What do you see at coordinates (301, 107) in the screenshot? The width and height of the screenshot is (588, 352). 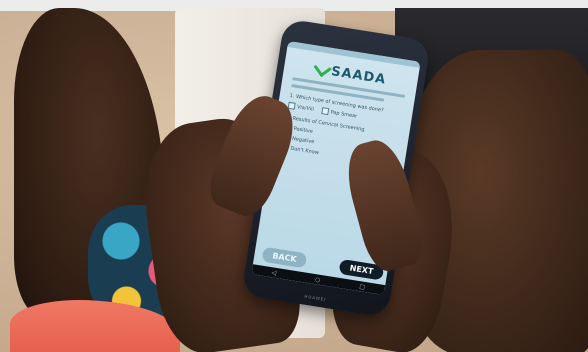 I see `option-via-vili: Via/Vili` at bounding box center [301, 107].